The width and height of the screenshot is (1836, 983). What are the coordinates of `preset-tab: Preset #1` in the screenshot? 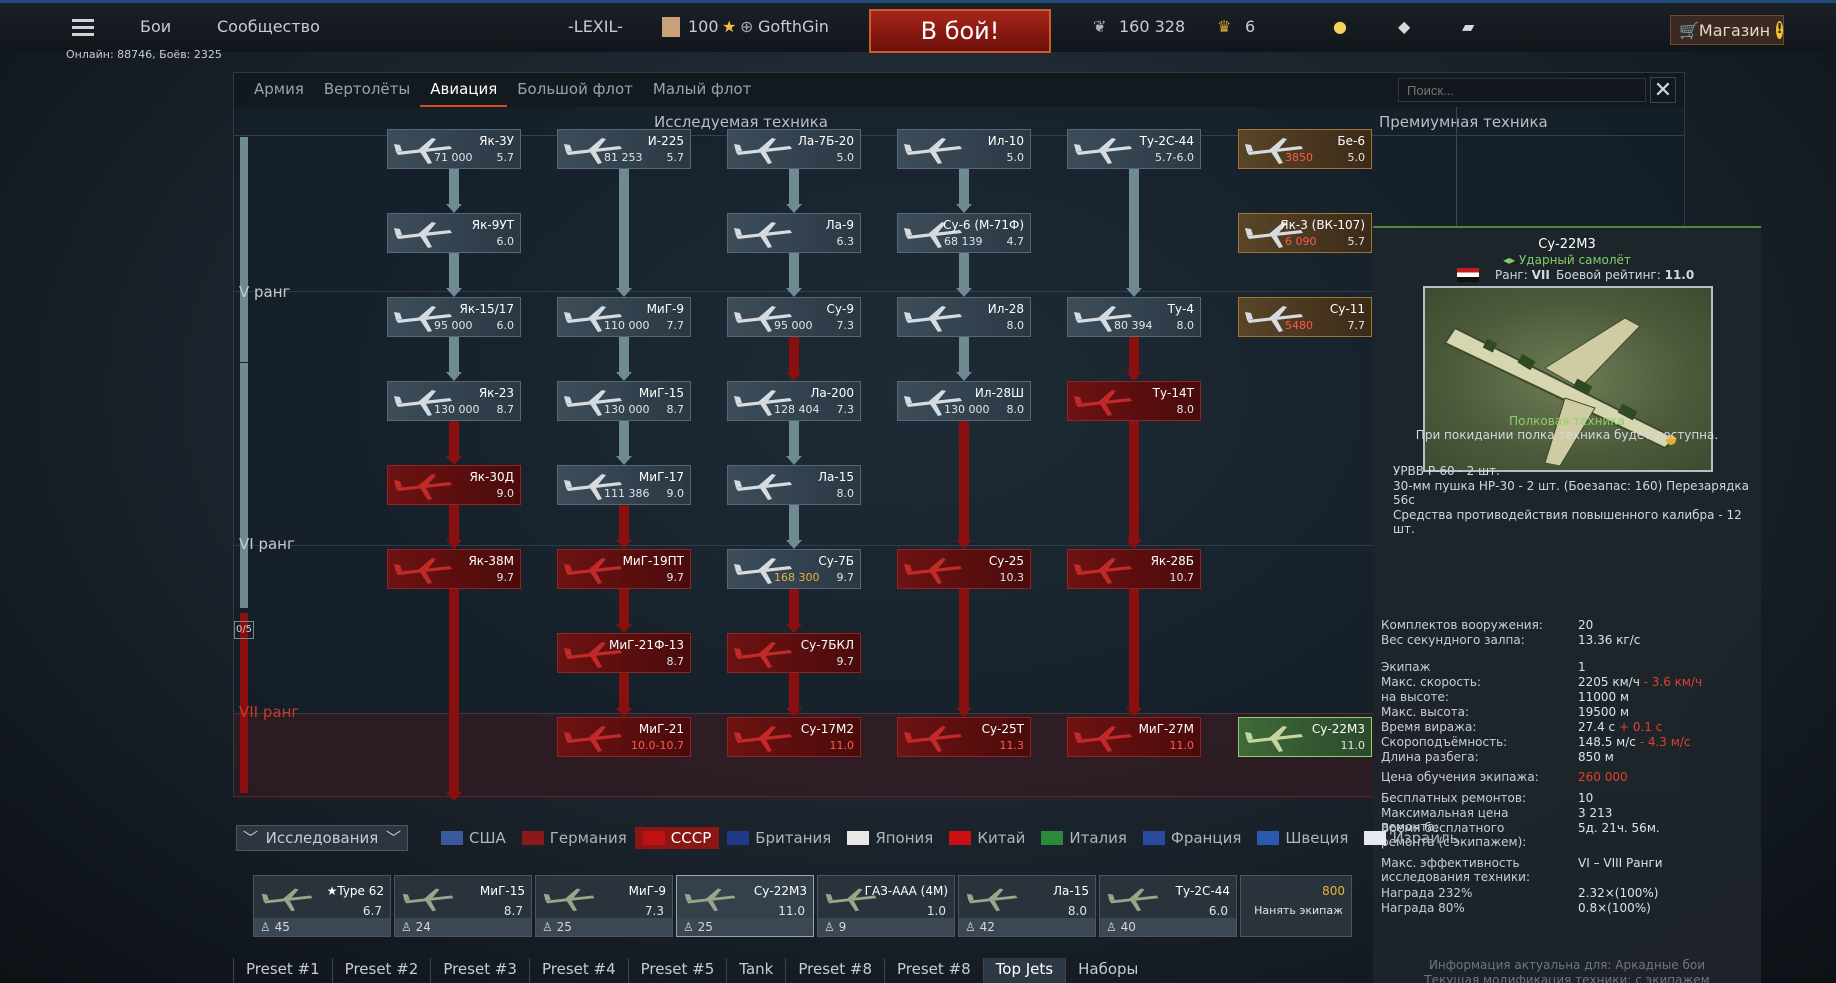 It's located at (282, 970).